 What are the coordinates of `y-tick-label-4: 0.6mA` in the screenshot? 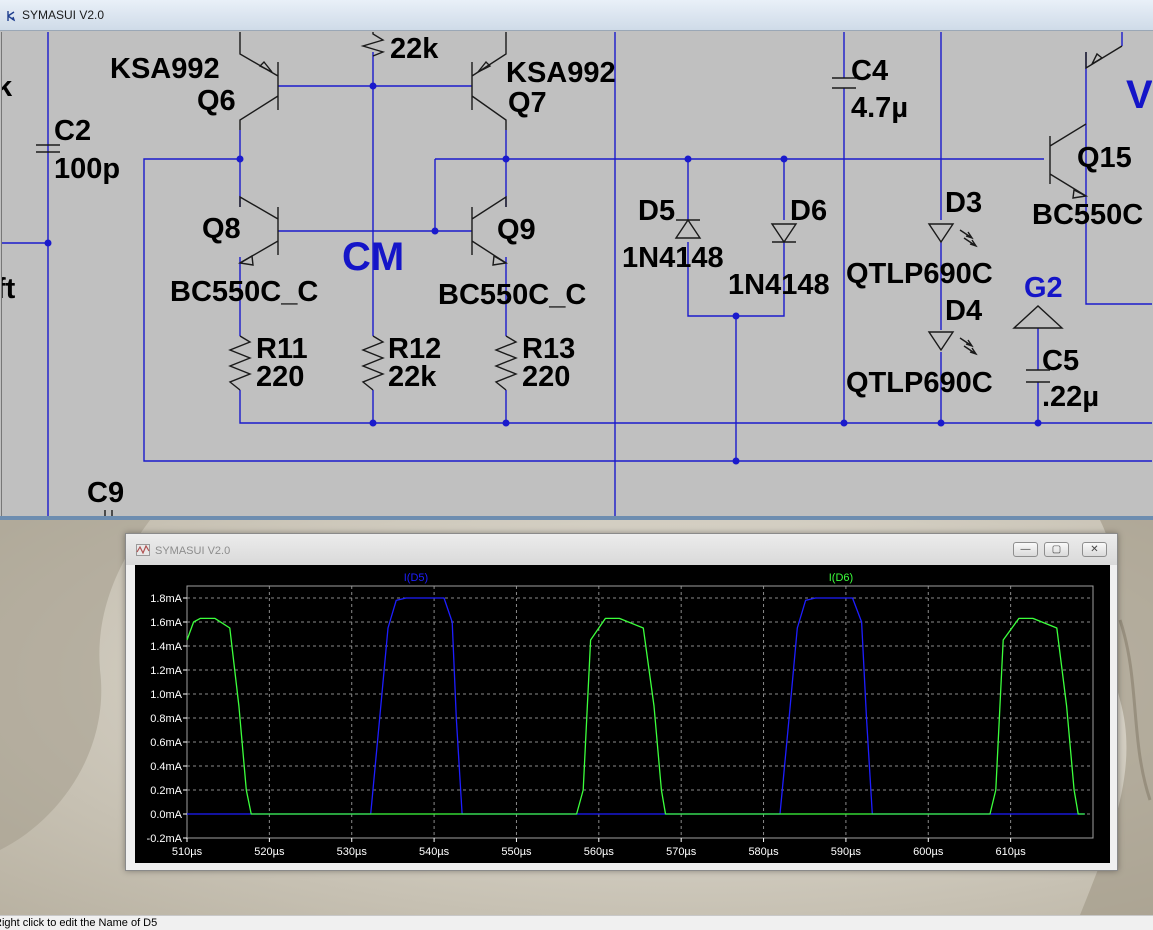 It's located at (166, 743).